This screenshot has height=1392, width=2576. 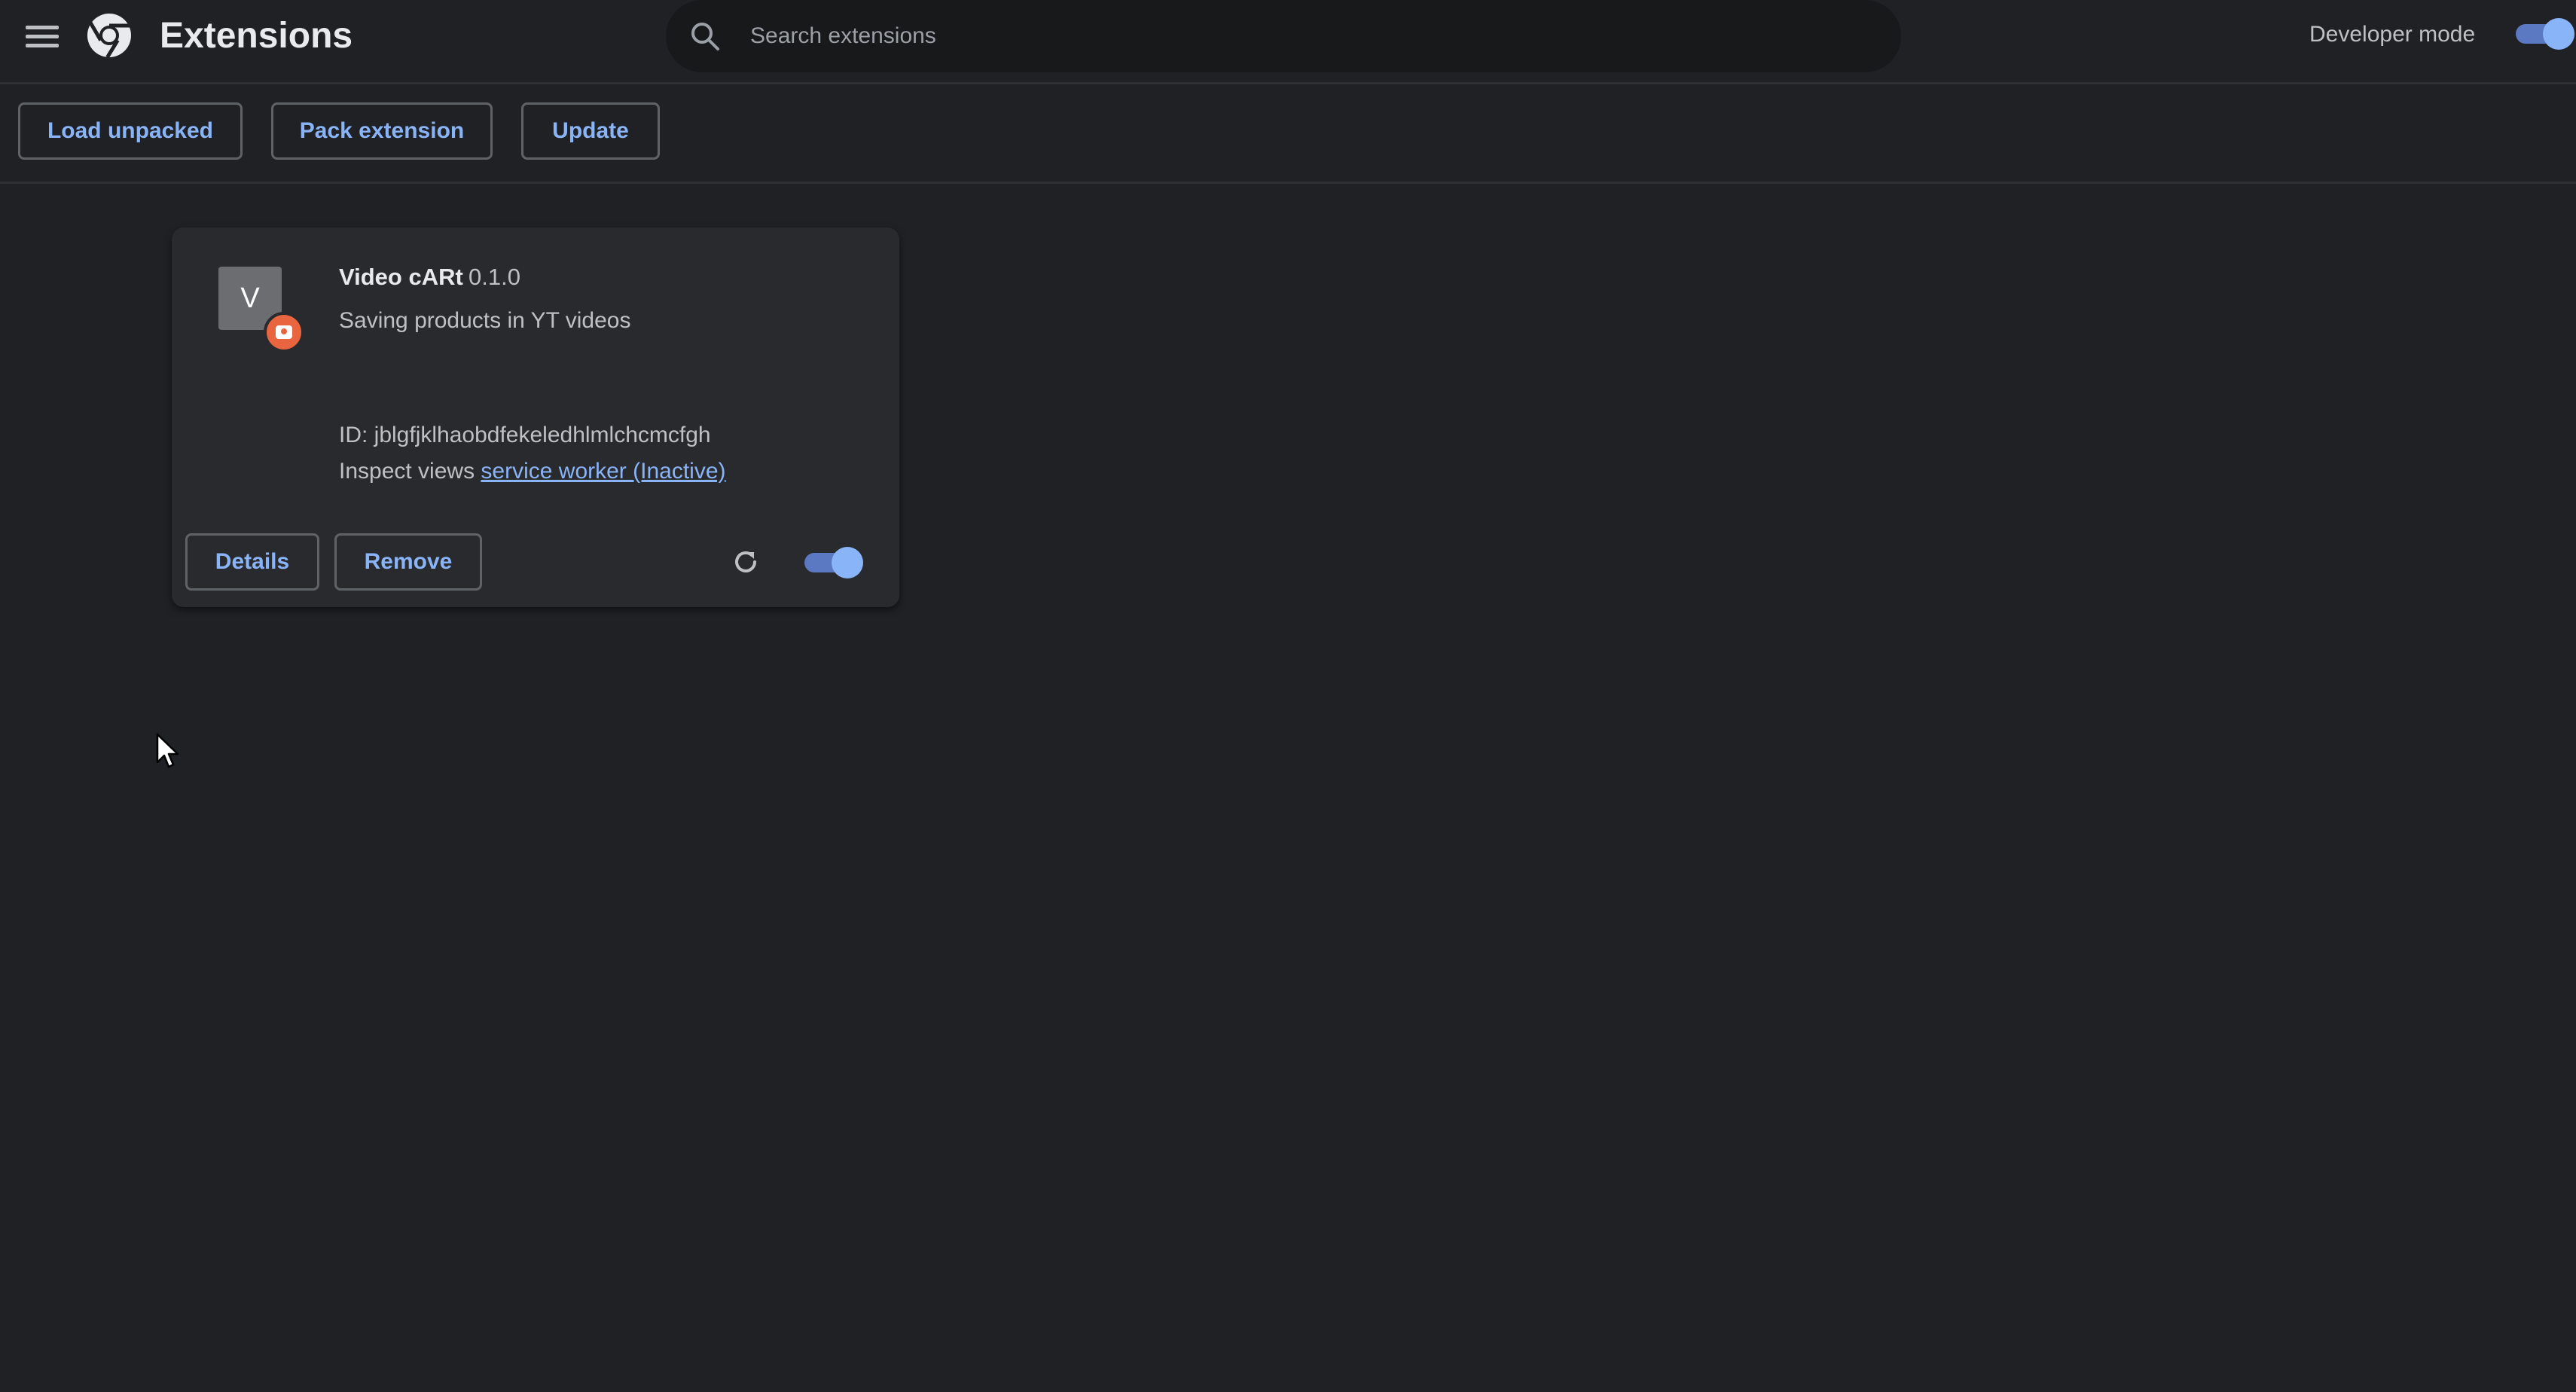 What do you see at coordinates (525, 435) in the screenshot?
I see `extension-id: ID: jblgfjklhaobdfekeledhlmlchcmcfgh` at bounding box center [525, 435].